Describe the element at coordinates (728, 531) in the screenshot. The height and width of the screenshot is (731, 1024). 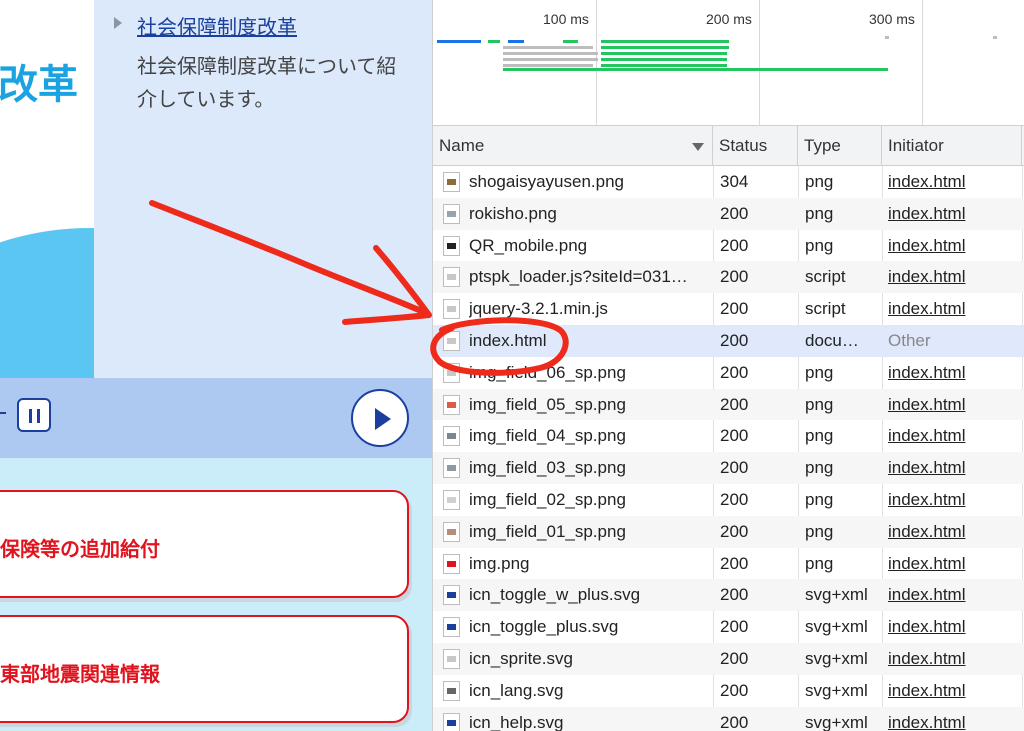
I see `table-row: img_field_01_sp.png 200 png index.html` at that location.